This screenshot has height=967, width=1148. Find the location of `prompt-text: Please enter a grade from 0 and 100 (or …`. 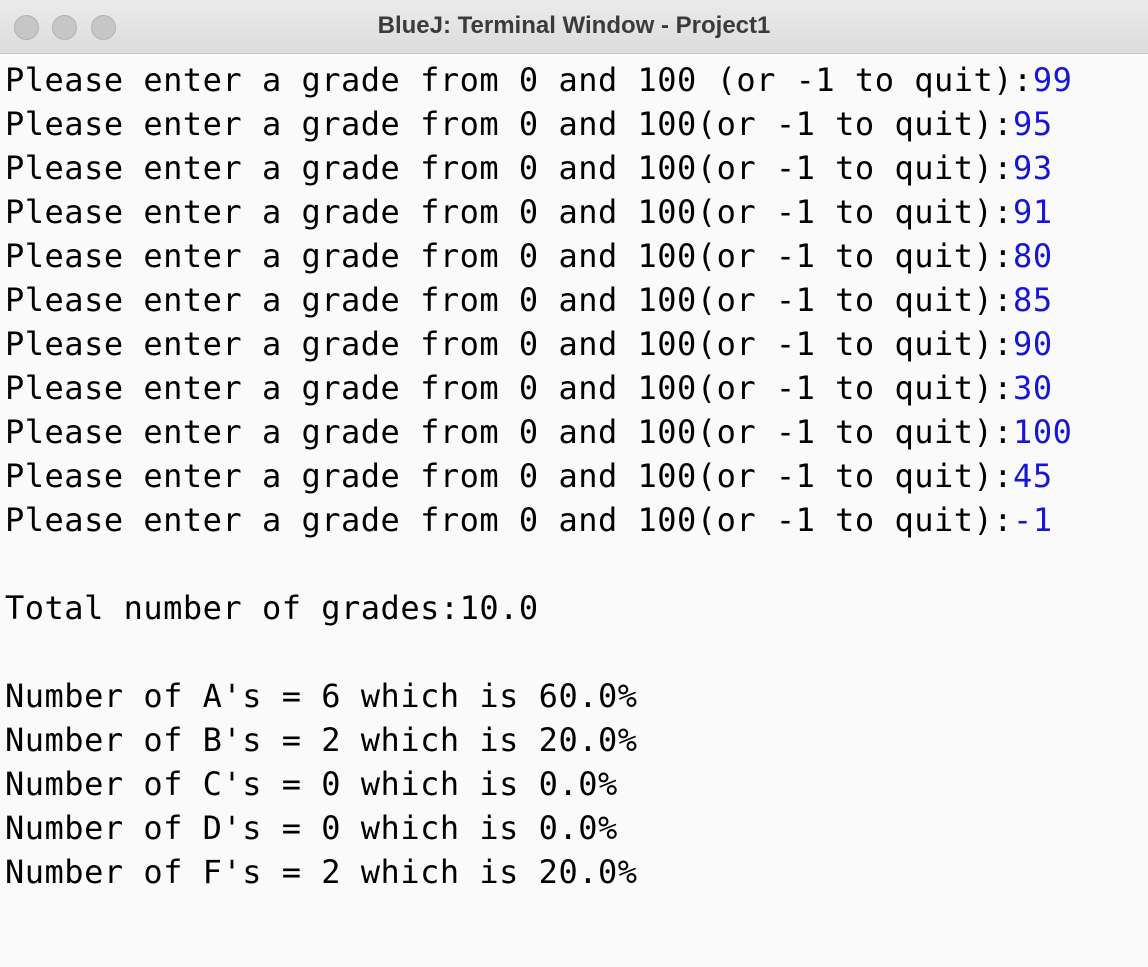

prompt-text: Please enter a grade from 0 and 100 (or … is located at coordinates (519, 80).